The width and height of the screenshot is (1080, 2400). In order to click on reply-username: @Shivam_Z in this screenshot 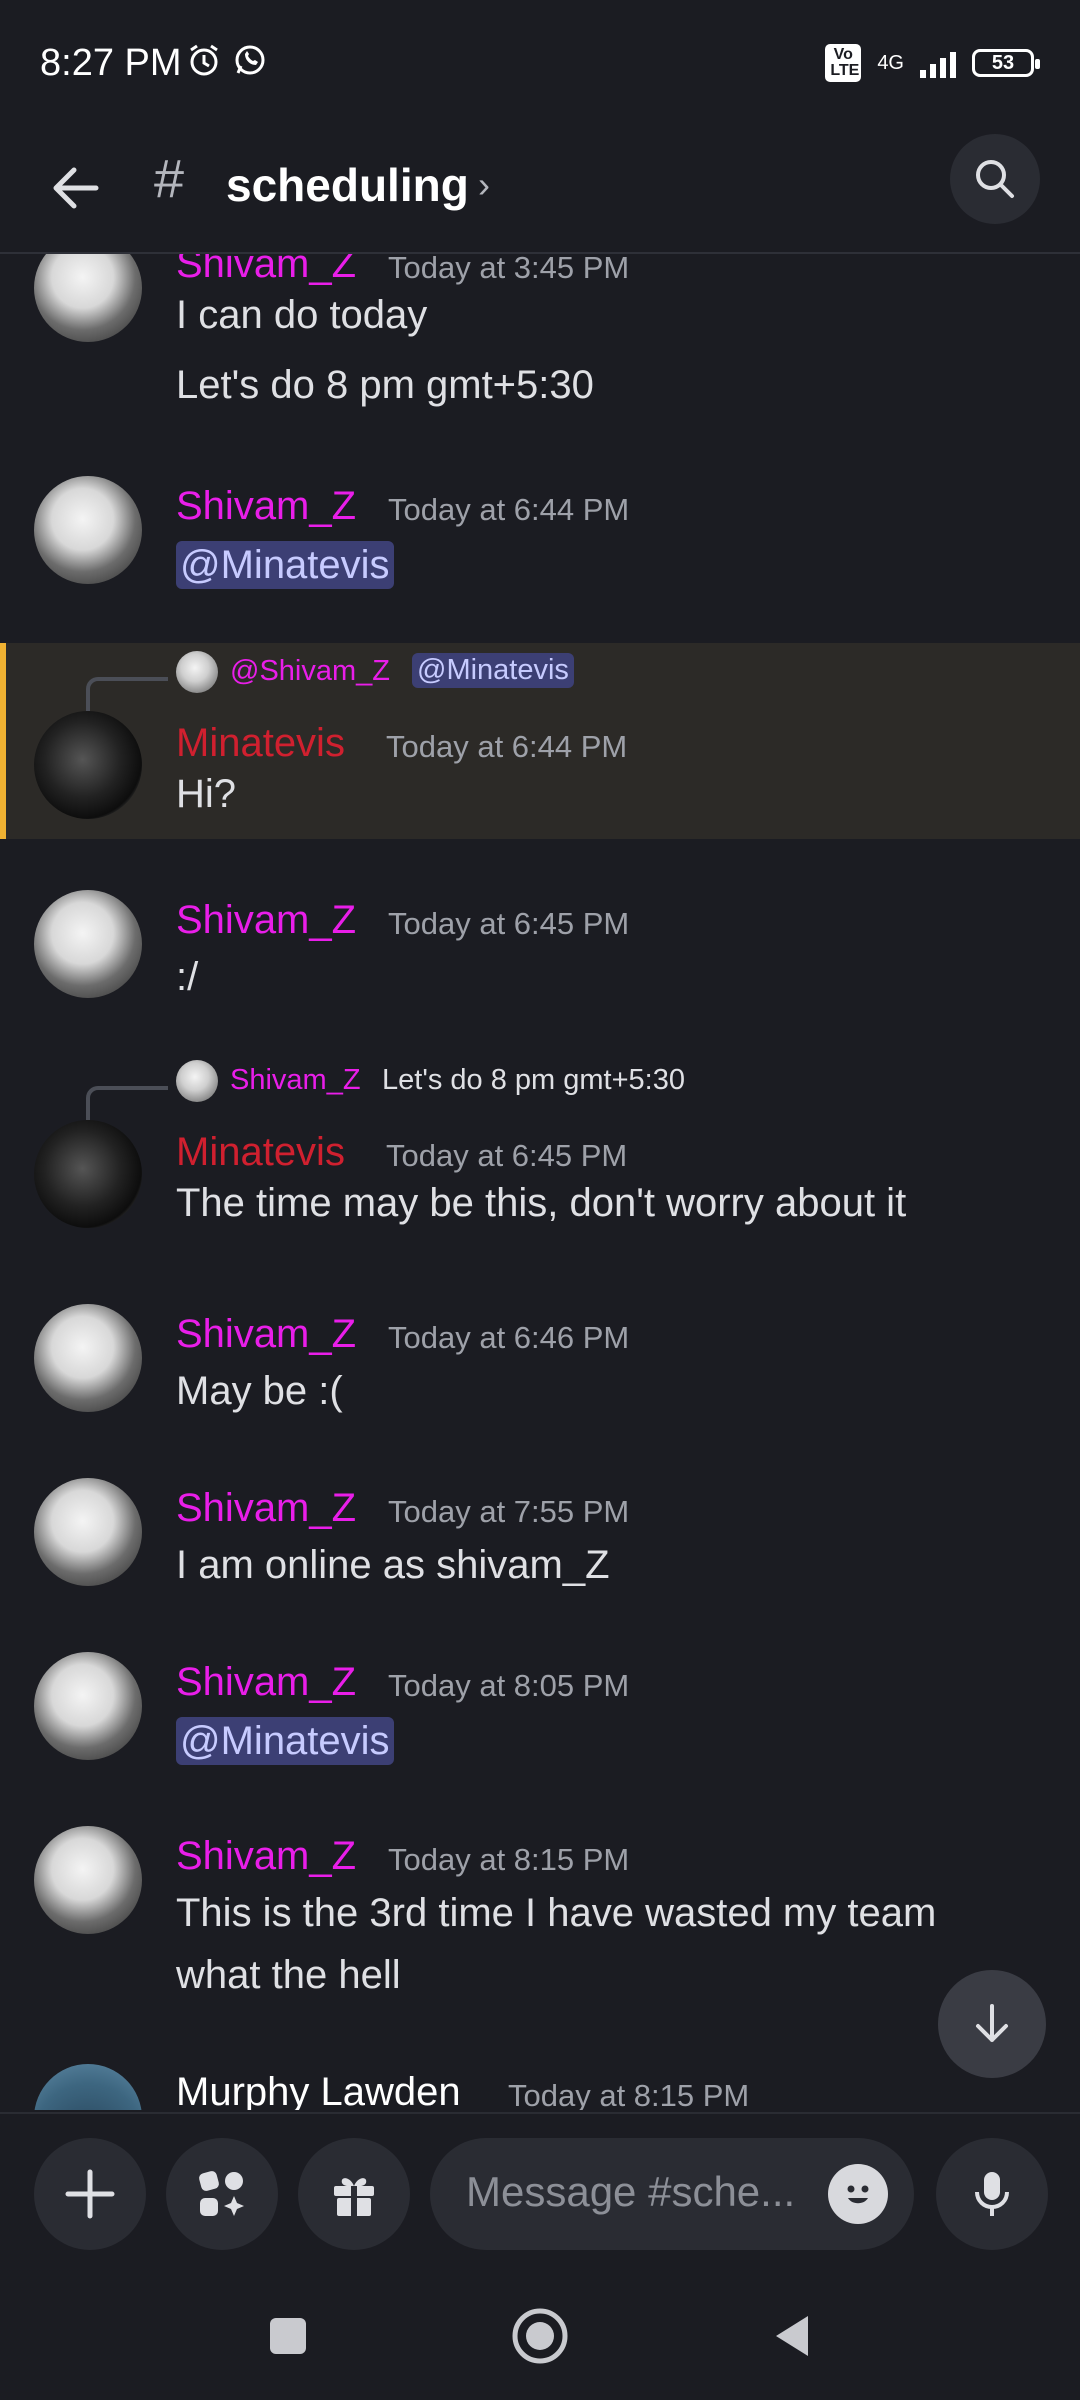, I will do `click(310, 671)`.